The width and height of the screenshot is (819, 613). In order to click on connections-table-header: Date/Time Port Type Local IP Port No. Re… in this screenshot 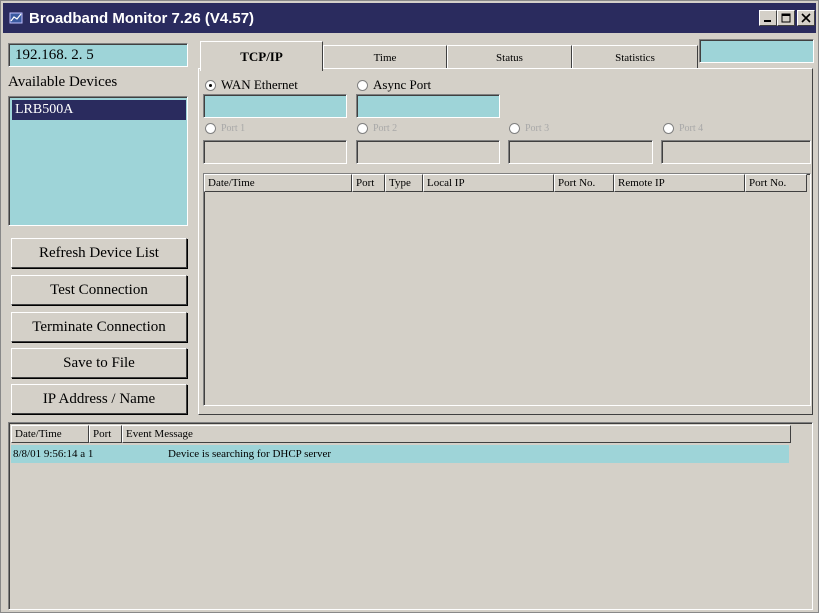, I will do `click(507, 183)`.